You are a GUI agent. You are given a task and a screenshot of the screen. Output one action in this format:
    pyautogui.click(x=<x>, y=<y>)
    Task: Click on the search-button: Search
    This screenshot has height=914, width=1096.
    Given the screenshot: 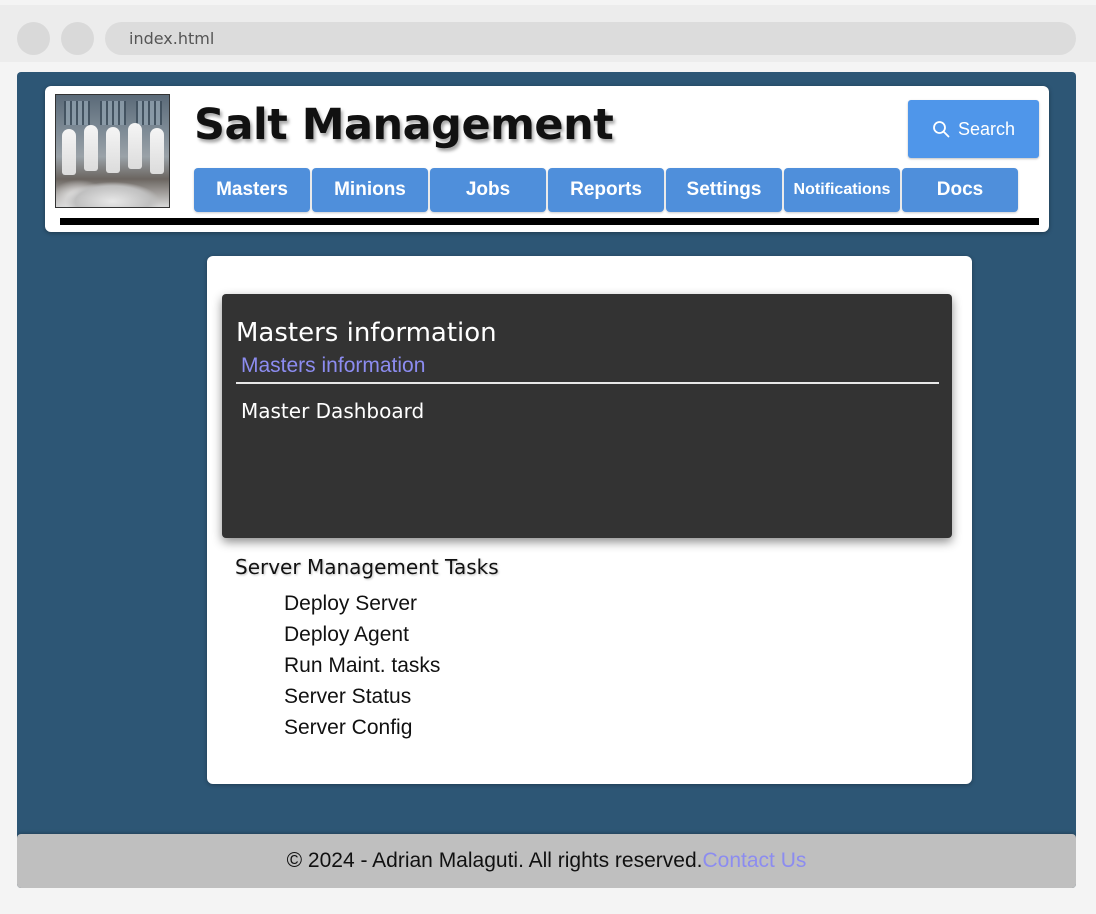 What is the action you would take?
    pyautogui.click(x=973, y=129)
    